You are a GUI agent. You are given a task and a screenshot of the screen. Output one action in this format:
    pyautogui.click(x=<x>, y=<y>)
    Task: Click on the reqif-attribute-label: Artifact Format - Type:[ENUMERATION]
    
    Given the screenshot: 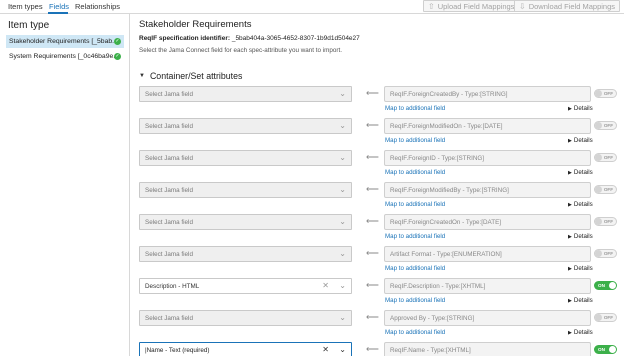 What is the action you would take?
    pyautogui.click(x=446, y=254)
    